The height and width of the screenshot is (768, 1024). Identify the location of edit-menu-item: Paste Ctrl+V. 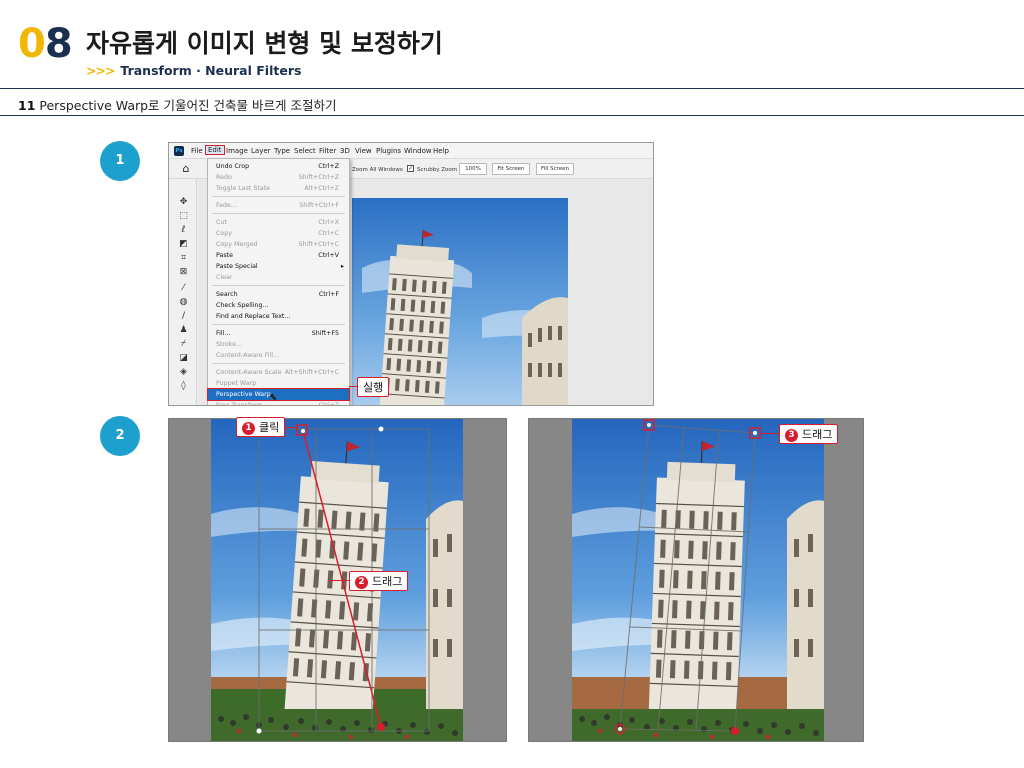
(278, 255).